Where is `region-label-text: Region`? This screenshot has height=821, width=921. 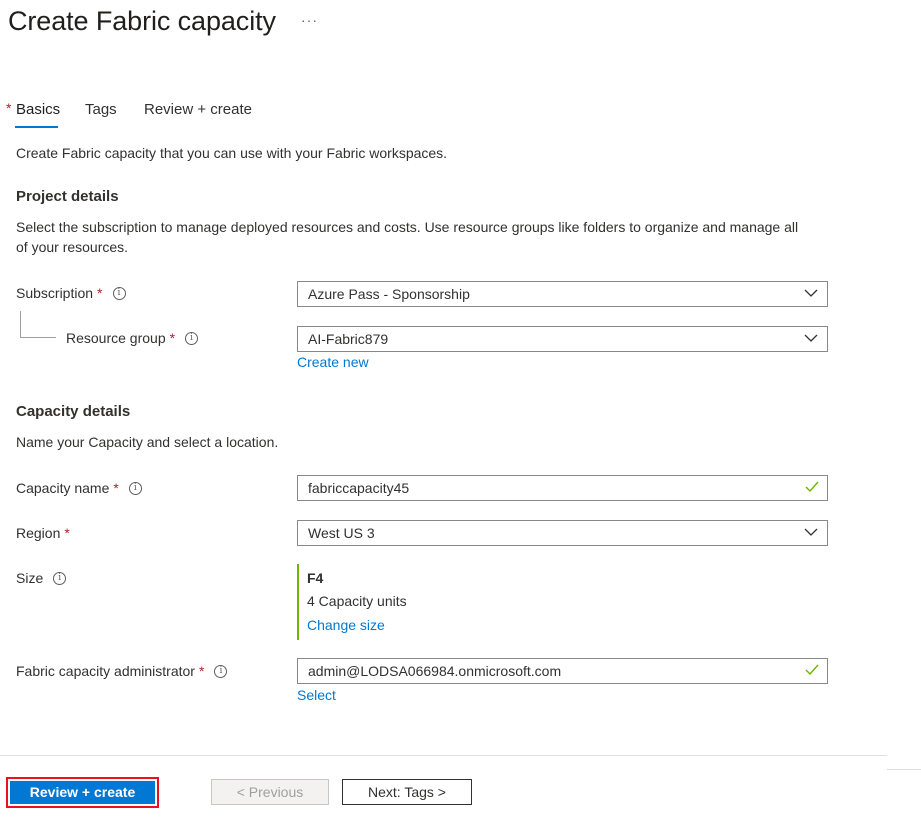
region-label-text: Region is located at coordinates (38, 533).